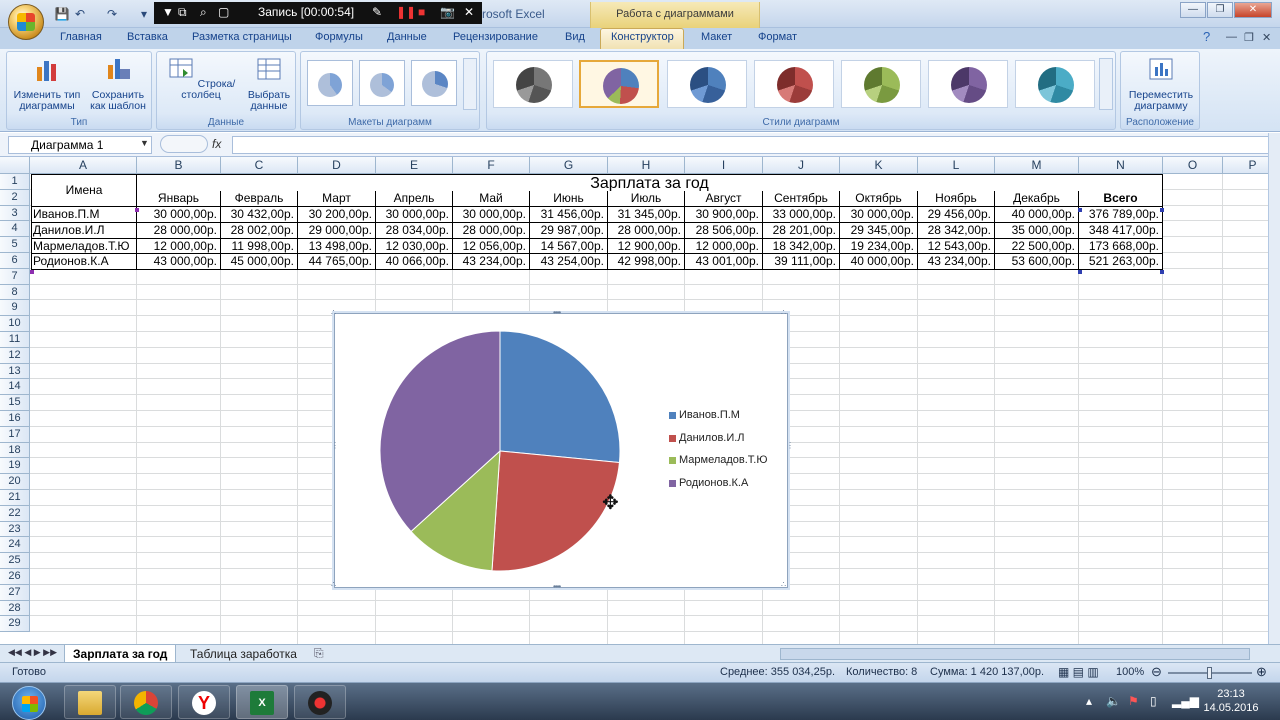 This screenshot has height=720, width=1280. What do you see at coordinates (569, 165) in the screenshot?
I see `column-header-g: G` at bounding box center [569, 165].